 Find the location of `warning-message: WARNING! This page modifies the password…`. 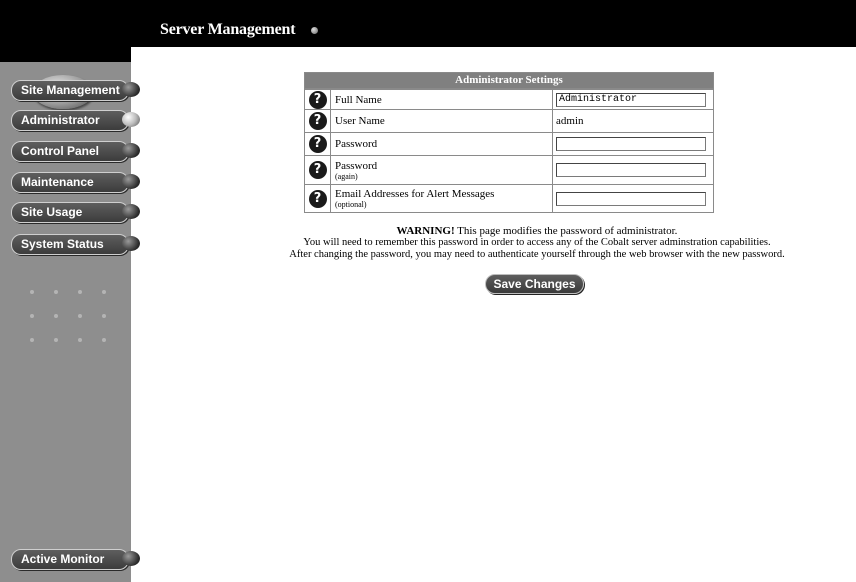

warning-message: WARNING! This page modifies the password… is located at coordinates (537, 243).